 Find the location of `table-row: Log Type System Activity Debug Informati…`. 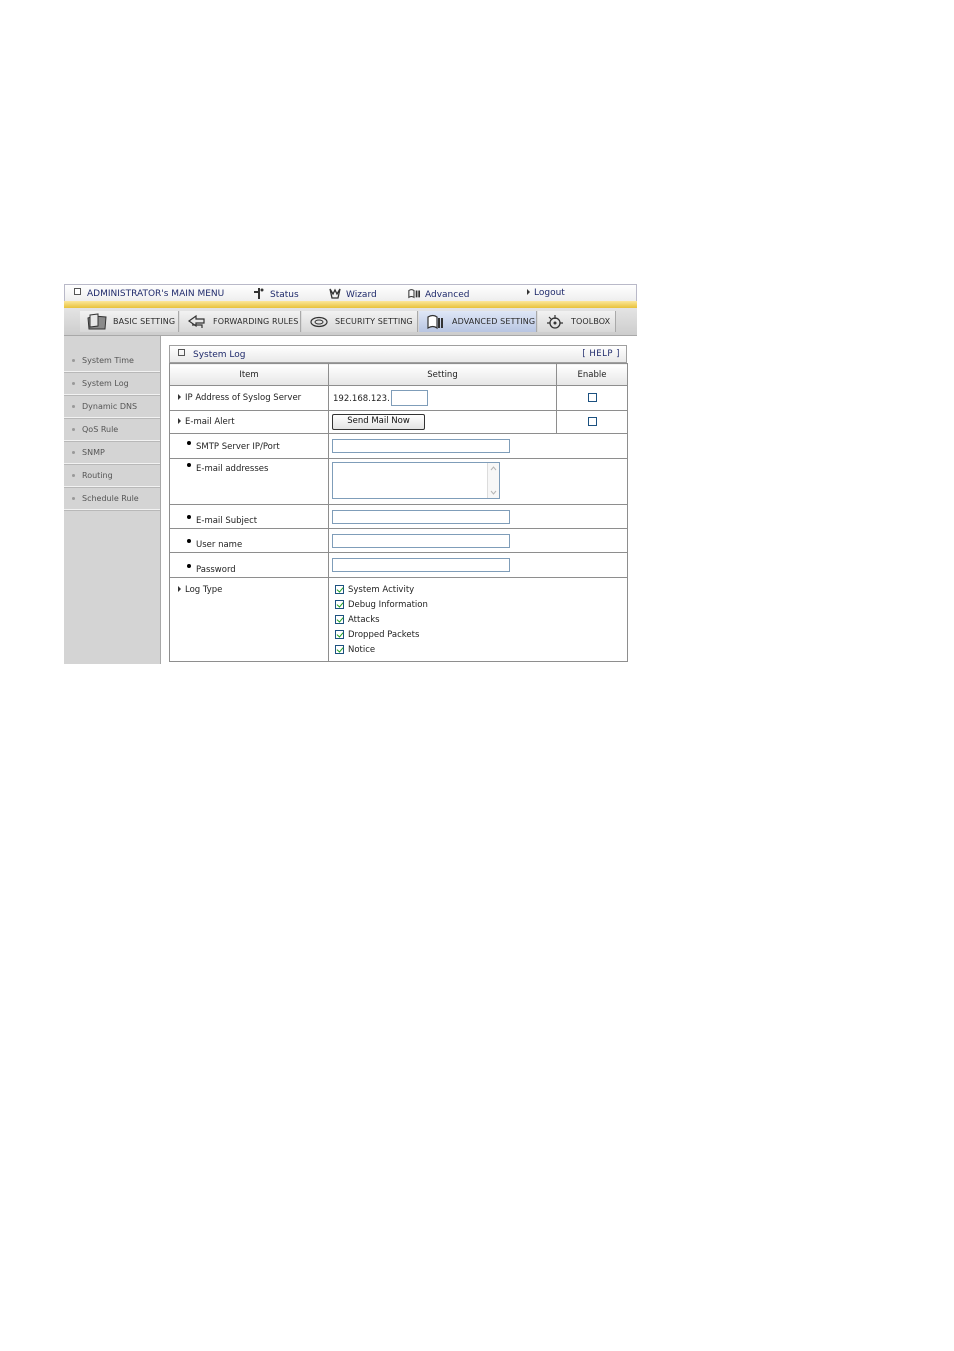

table-row: Log Type System Activity Debug Informati… is located at coordinates (398, 619).